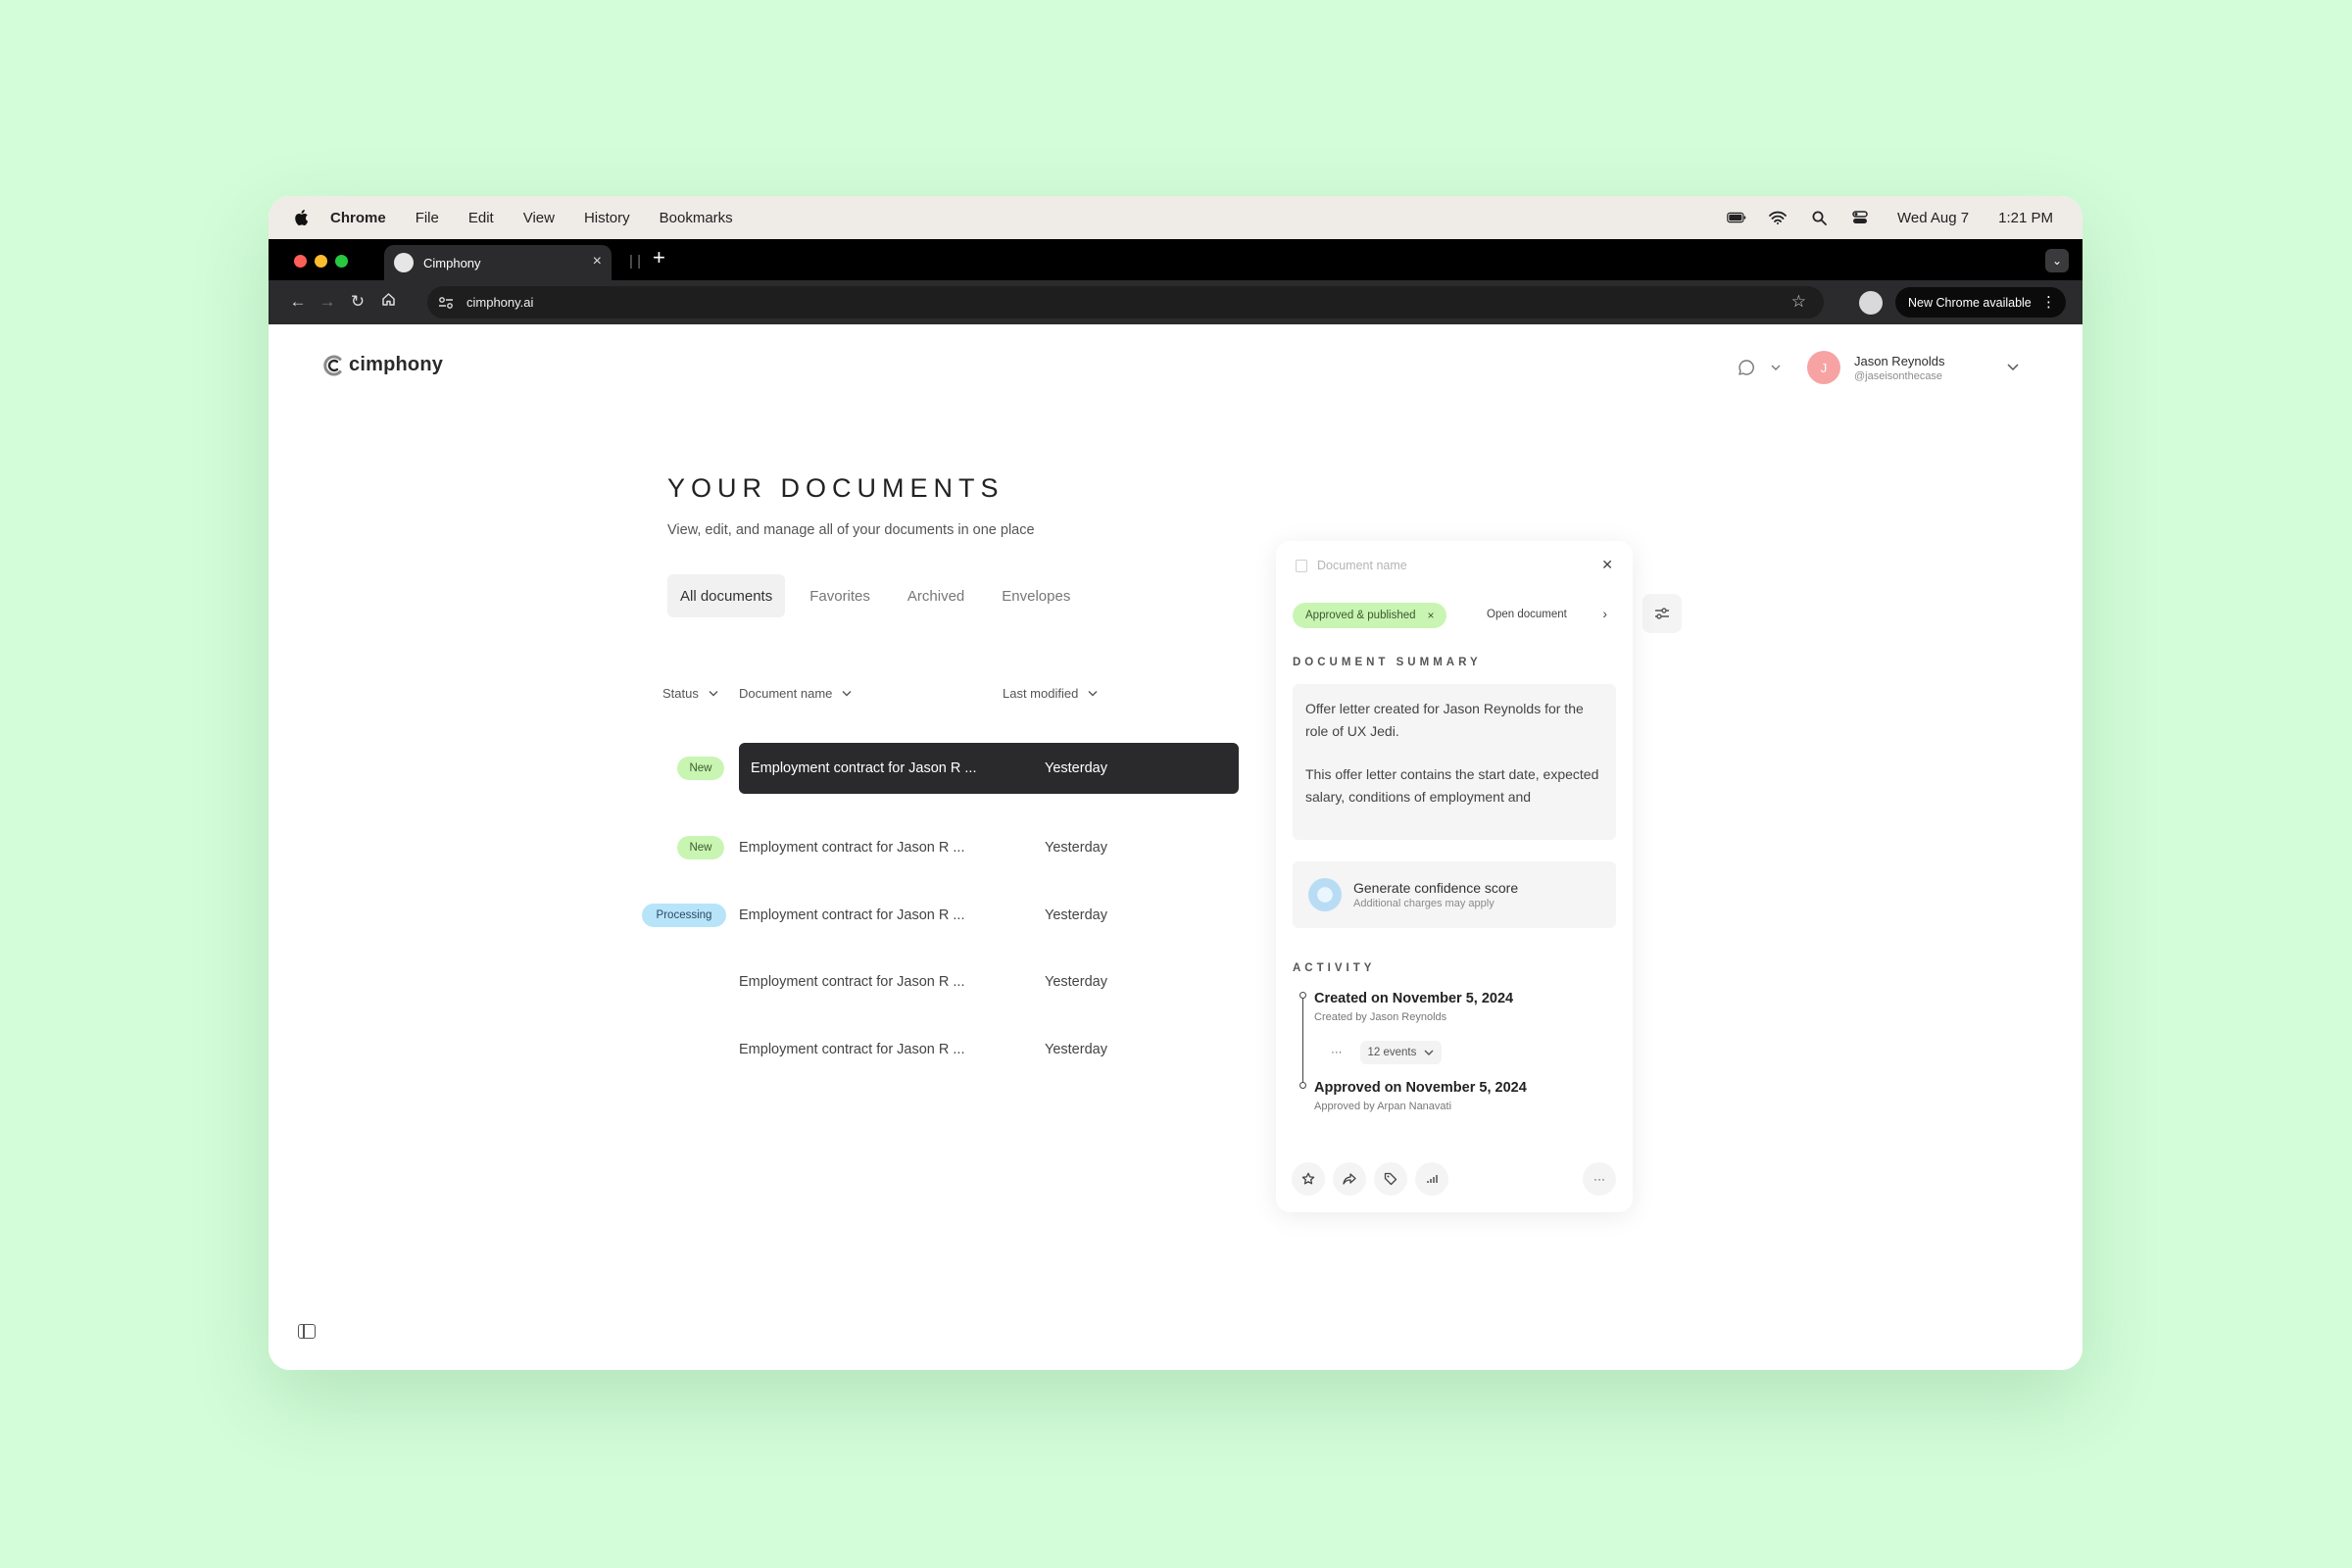  I want to click on favorite-star-icon, so click(1308, 1179).